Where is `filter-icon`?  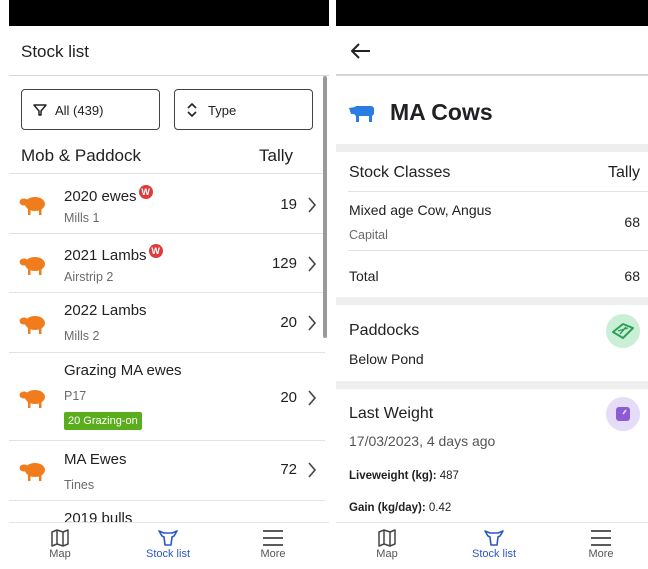 filter-icon is located at coordinates (40, 110).